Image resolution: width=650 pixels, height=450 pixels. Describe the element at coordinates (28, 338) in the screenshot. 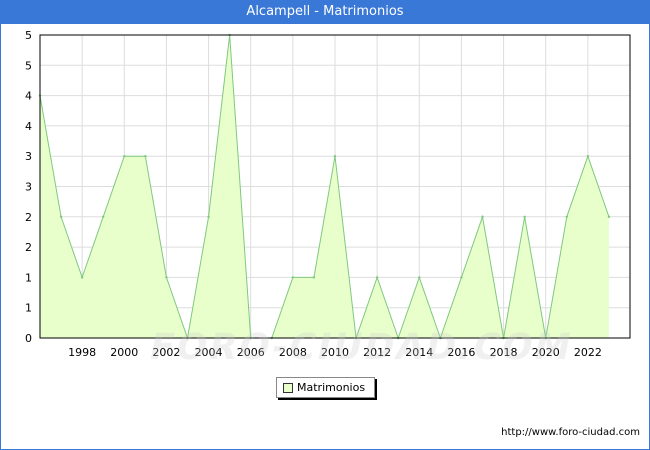

I see `y-tick-label: 0` at that location.